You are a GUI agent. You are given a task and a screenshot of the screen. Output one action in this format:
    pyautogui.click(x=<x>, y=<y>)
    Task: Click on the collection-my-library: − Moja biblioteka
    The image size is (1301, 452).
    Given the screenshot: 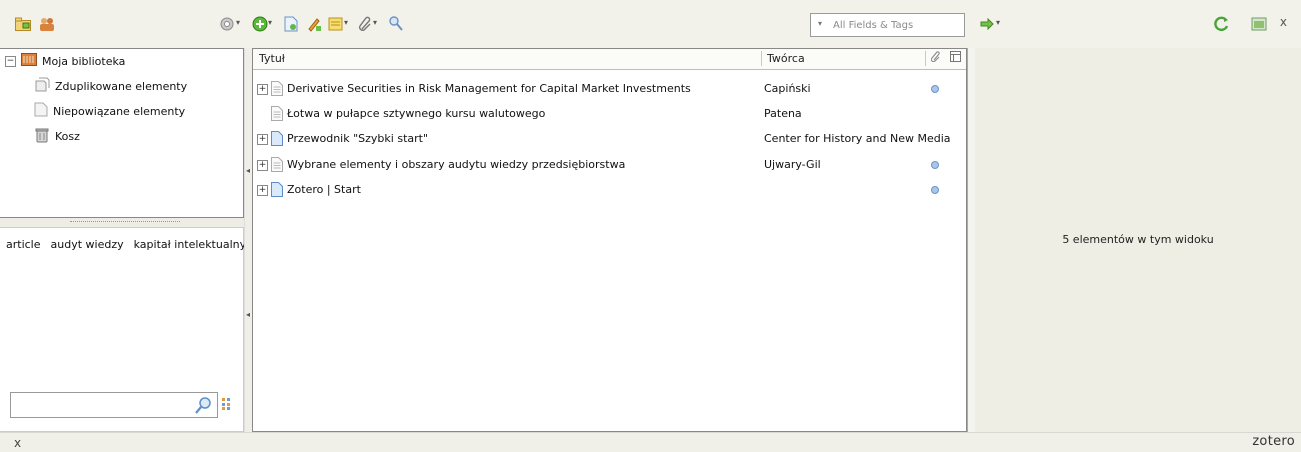 What is the action you would take?
    pyautogui.click(x=65, y=61)
    